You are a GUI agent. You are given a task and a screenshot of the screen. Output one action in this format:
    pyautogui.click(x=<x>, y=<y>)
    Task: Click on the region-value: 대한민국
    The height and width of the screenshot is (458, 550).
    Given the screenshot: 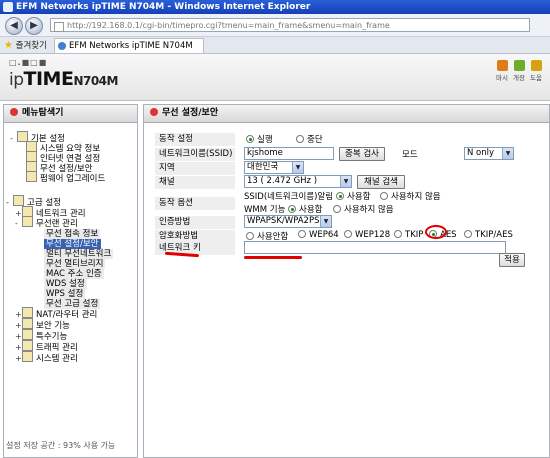 What is the action you would take?
    pyautogui.click(x=263, y=167)
    